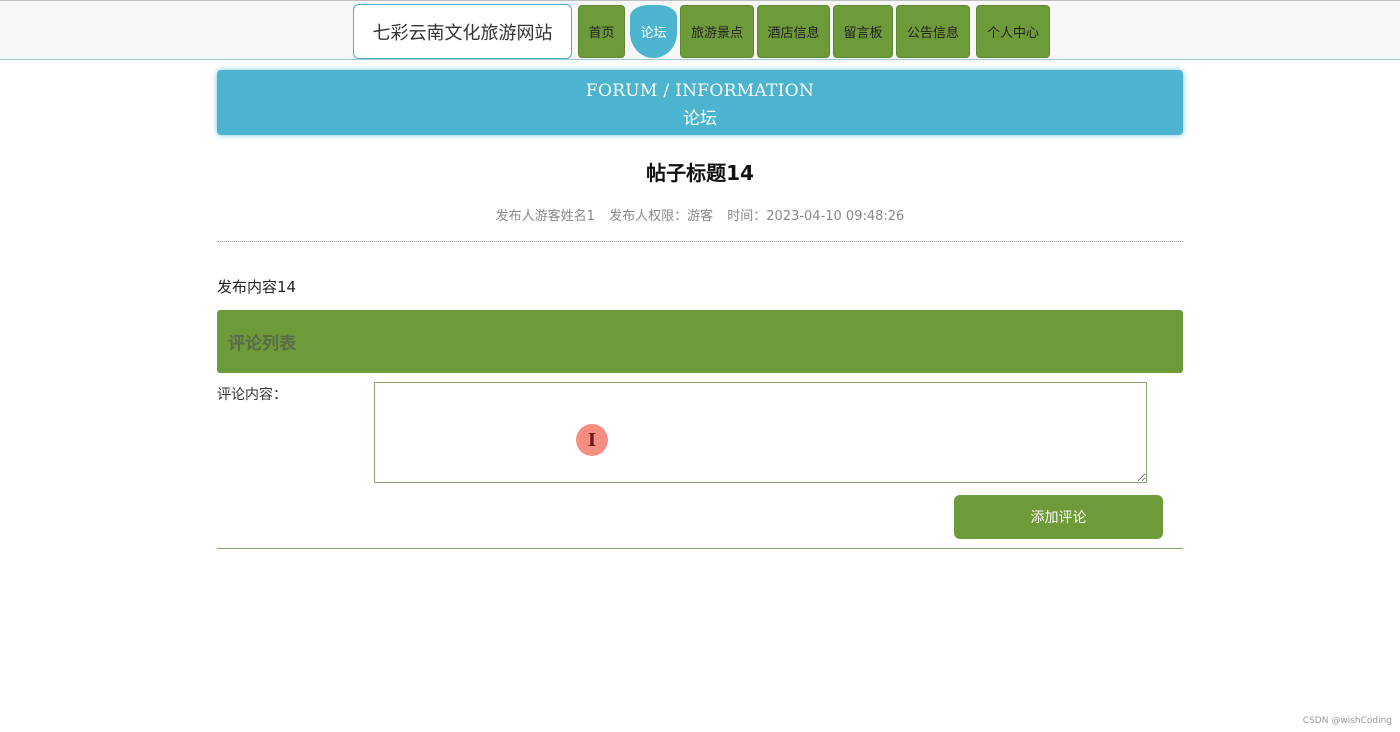 The height and width of the screenshot is (732, 1400). What do you see at coordinates (760, 432) in the screenshot?
I see `comment-textarea` at bounding box center [760, 432].